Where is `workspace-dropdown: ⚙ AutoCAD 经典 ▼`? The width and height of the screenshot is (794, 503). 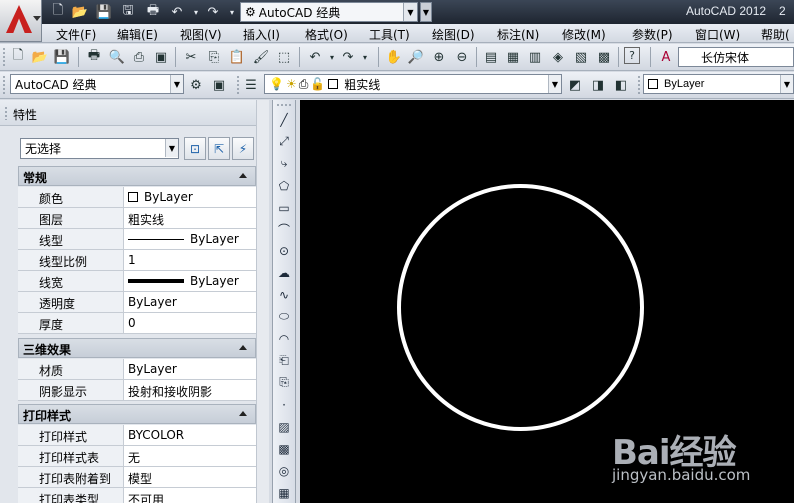
workspace-dropdown: ⚙ AutoCAD 经典 ▼ is located at coordinates (329, 12).